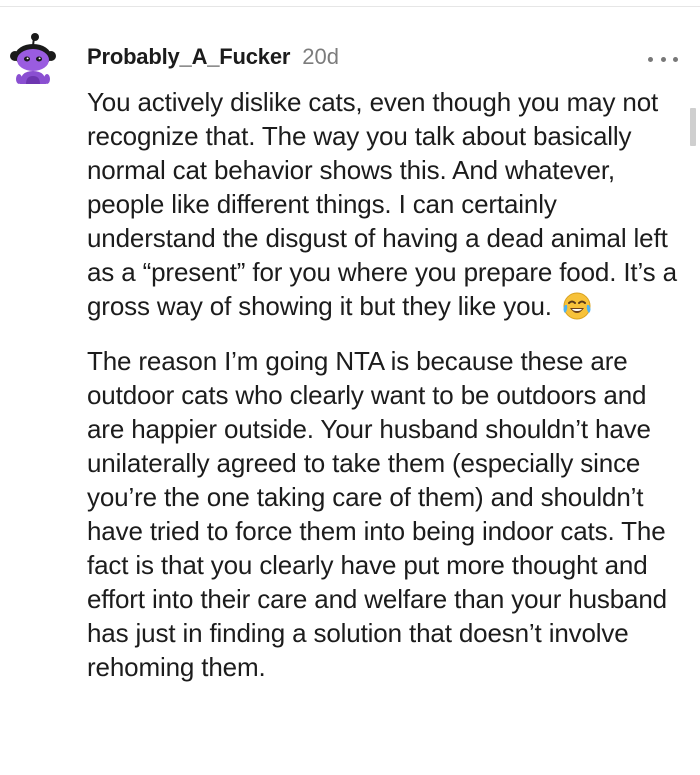 Image resolution: width=700 pixels, height=775 pixels. I want to click on scrollbar, so click(693, 127).